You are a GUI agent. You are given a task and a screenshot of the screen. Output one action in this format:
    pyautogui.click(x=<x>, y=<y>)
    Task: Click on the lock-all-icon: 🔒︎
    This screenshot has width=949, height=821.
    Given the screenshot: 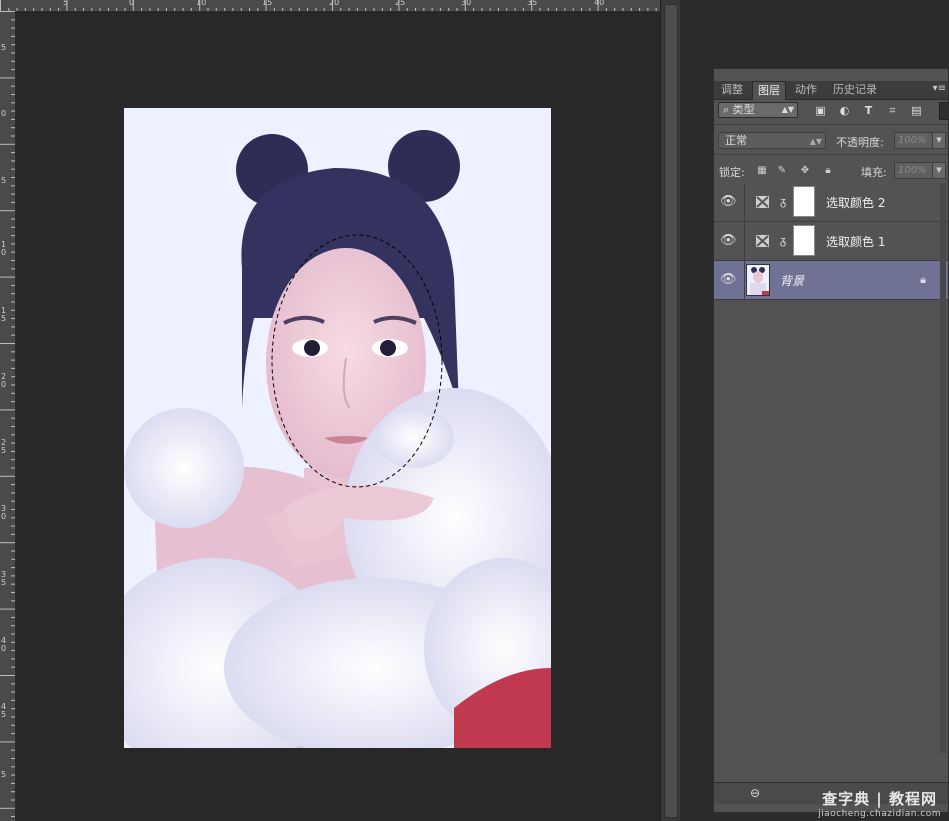 What is the action you would take?
    pyautogui.click(x=828, y=171)
    